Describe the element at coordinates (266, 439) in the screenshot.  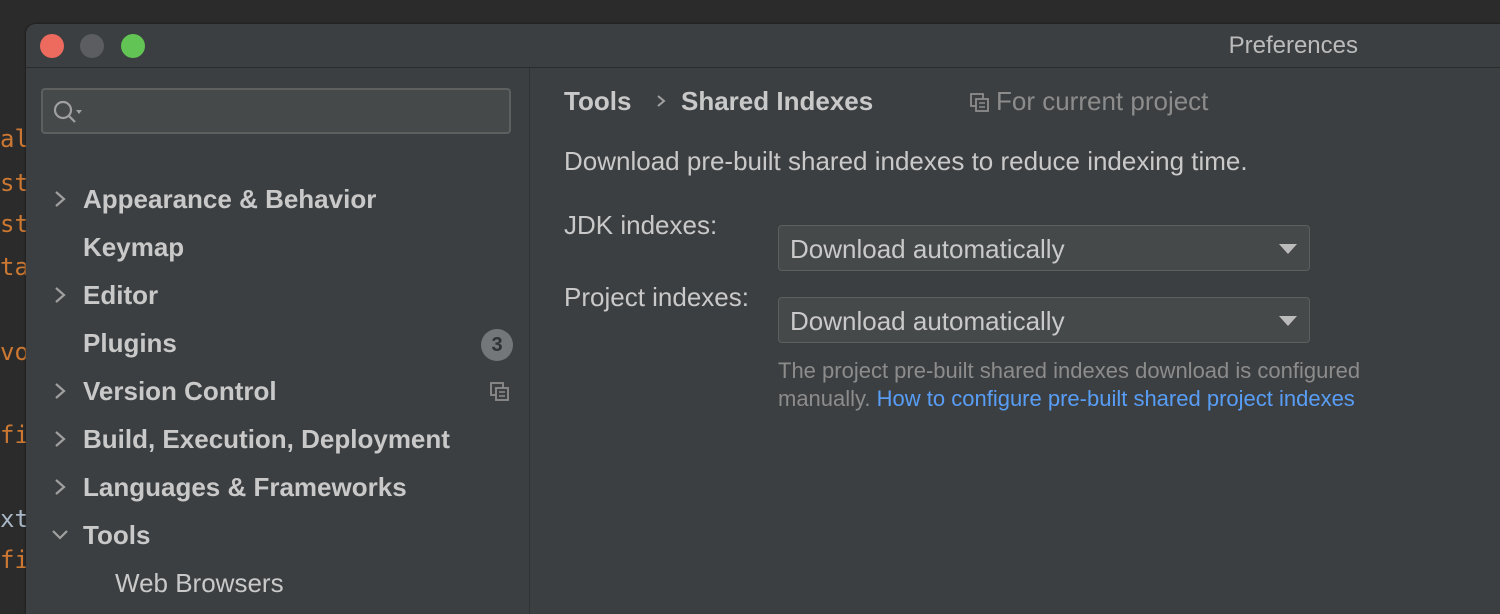
I see `sidebar-item-label: Build, Execution, Deployment` at that location.